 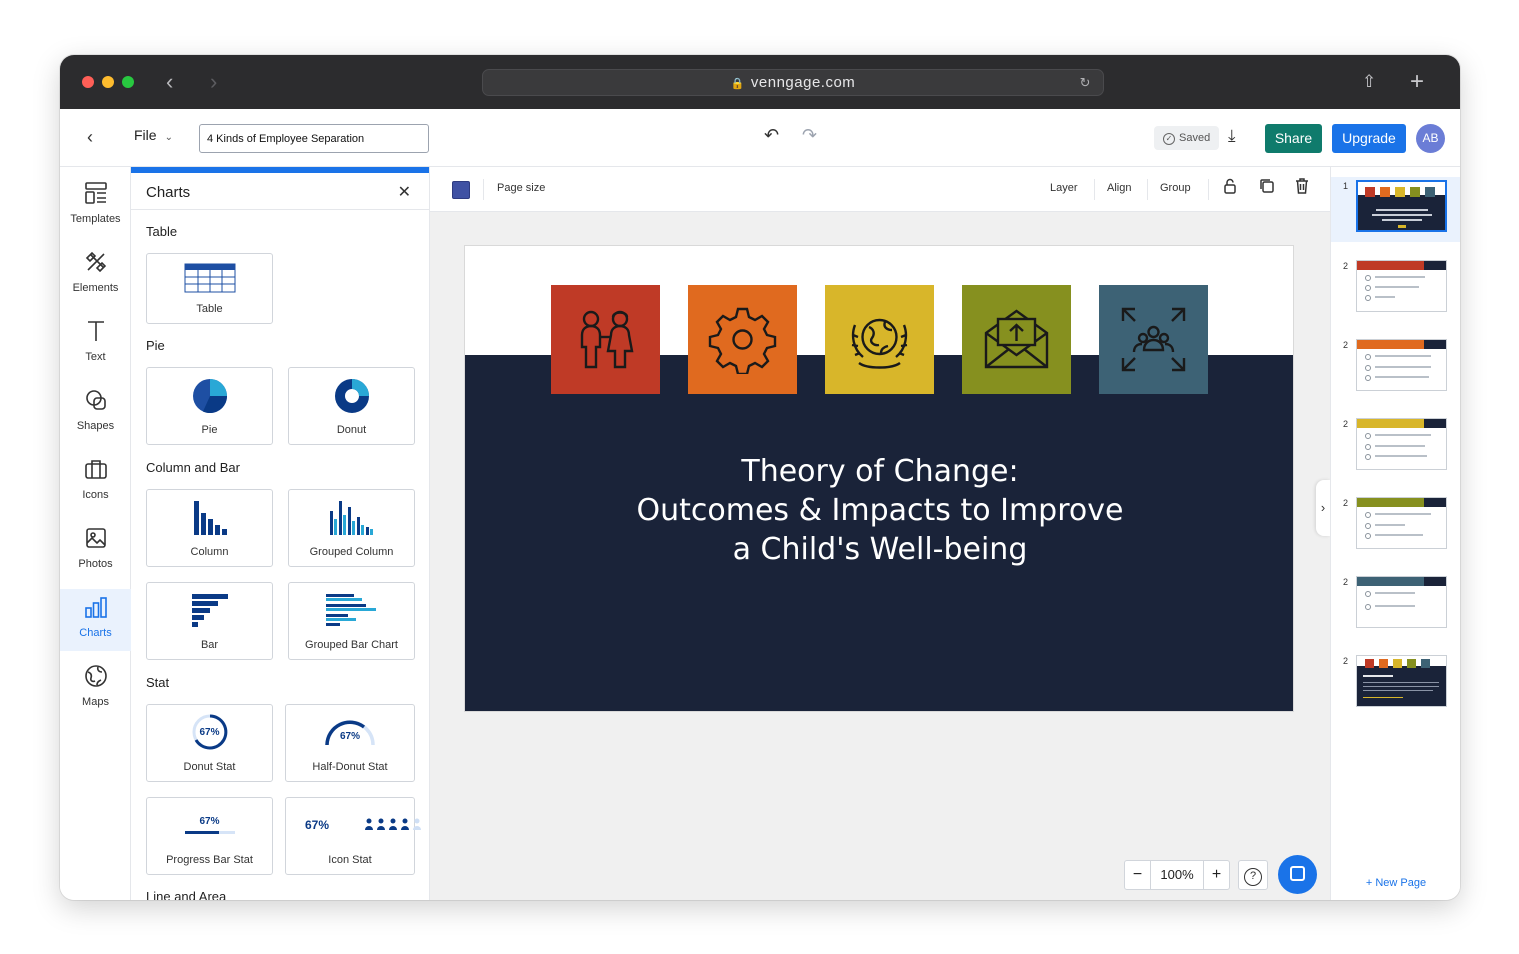 What do you see at coordinates (1119, 188) in the screenshot?
I see `align-button: Align` at bounding box center [1119, 188].